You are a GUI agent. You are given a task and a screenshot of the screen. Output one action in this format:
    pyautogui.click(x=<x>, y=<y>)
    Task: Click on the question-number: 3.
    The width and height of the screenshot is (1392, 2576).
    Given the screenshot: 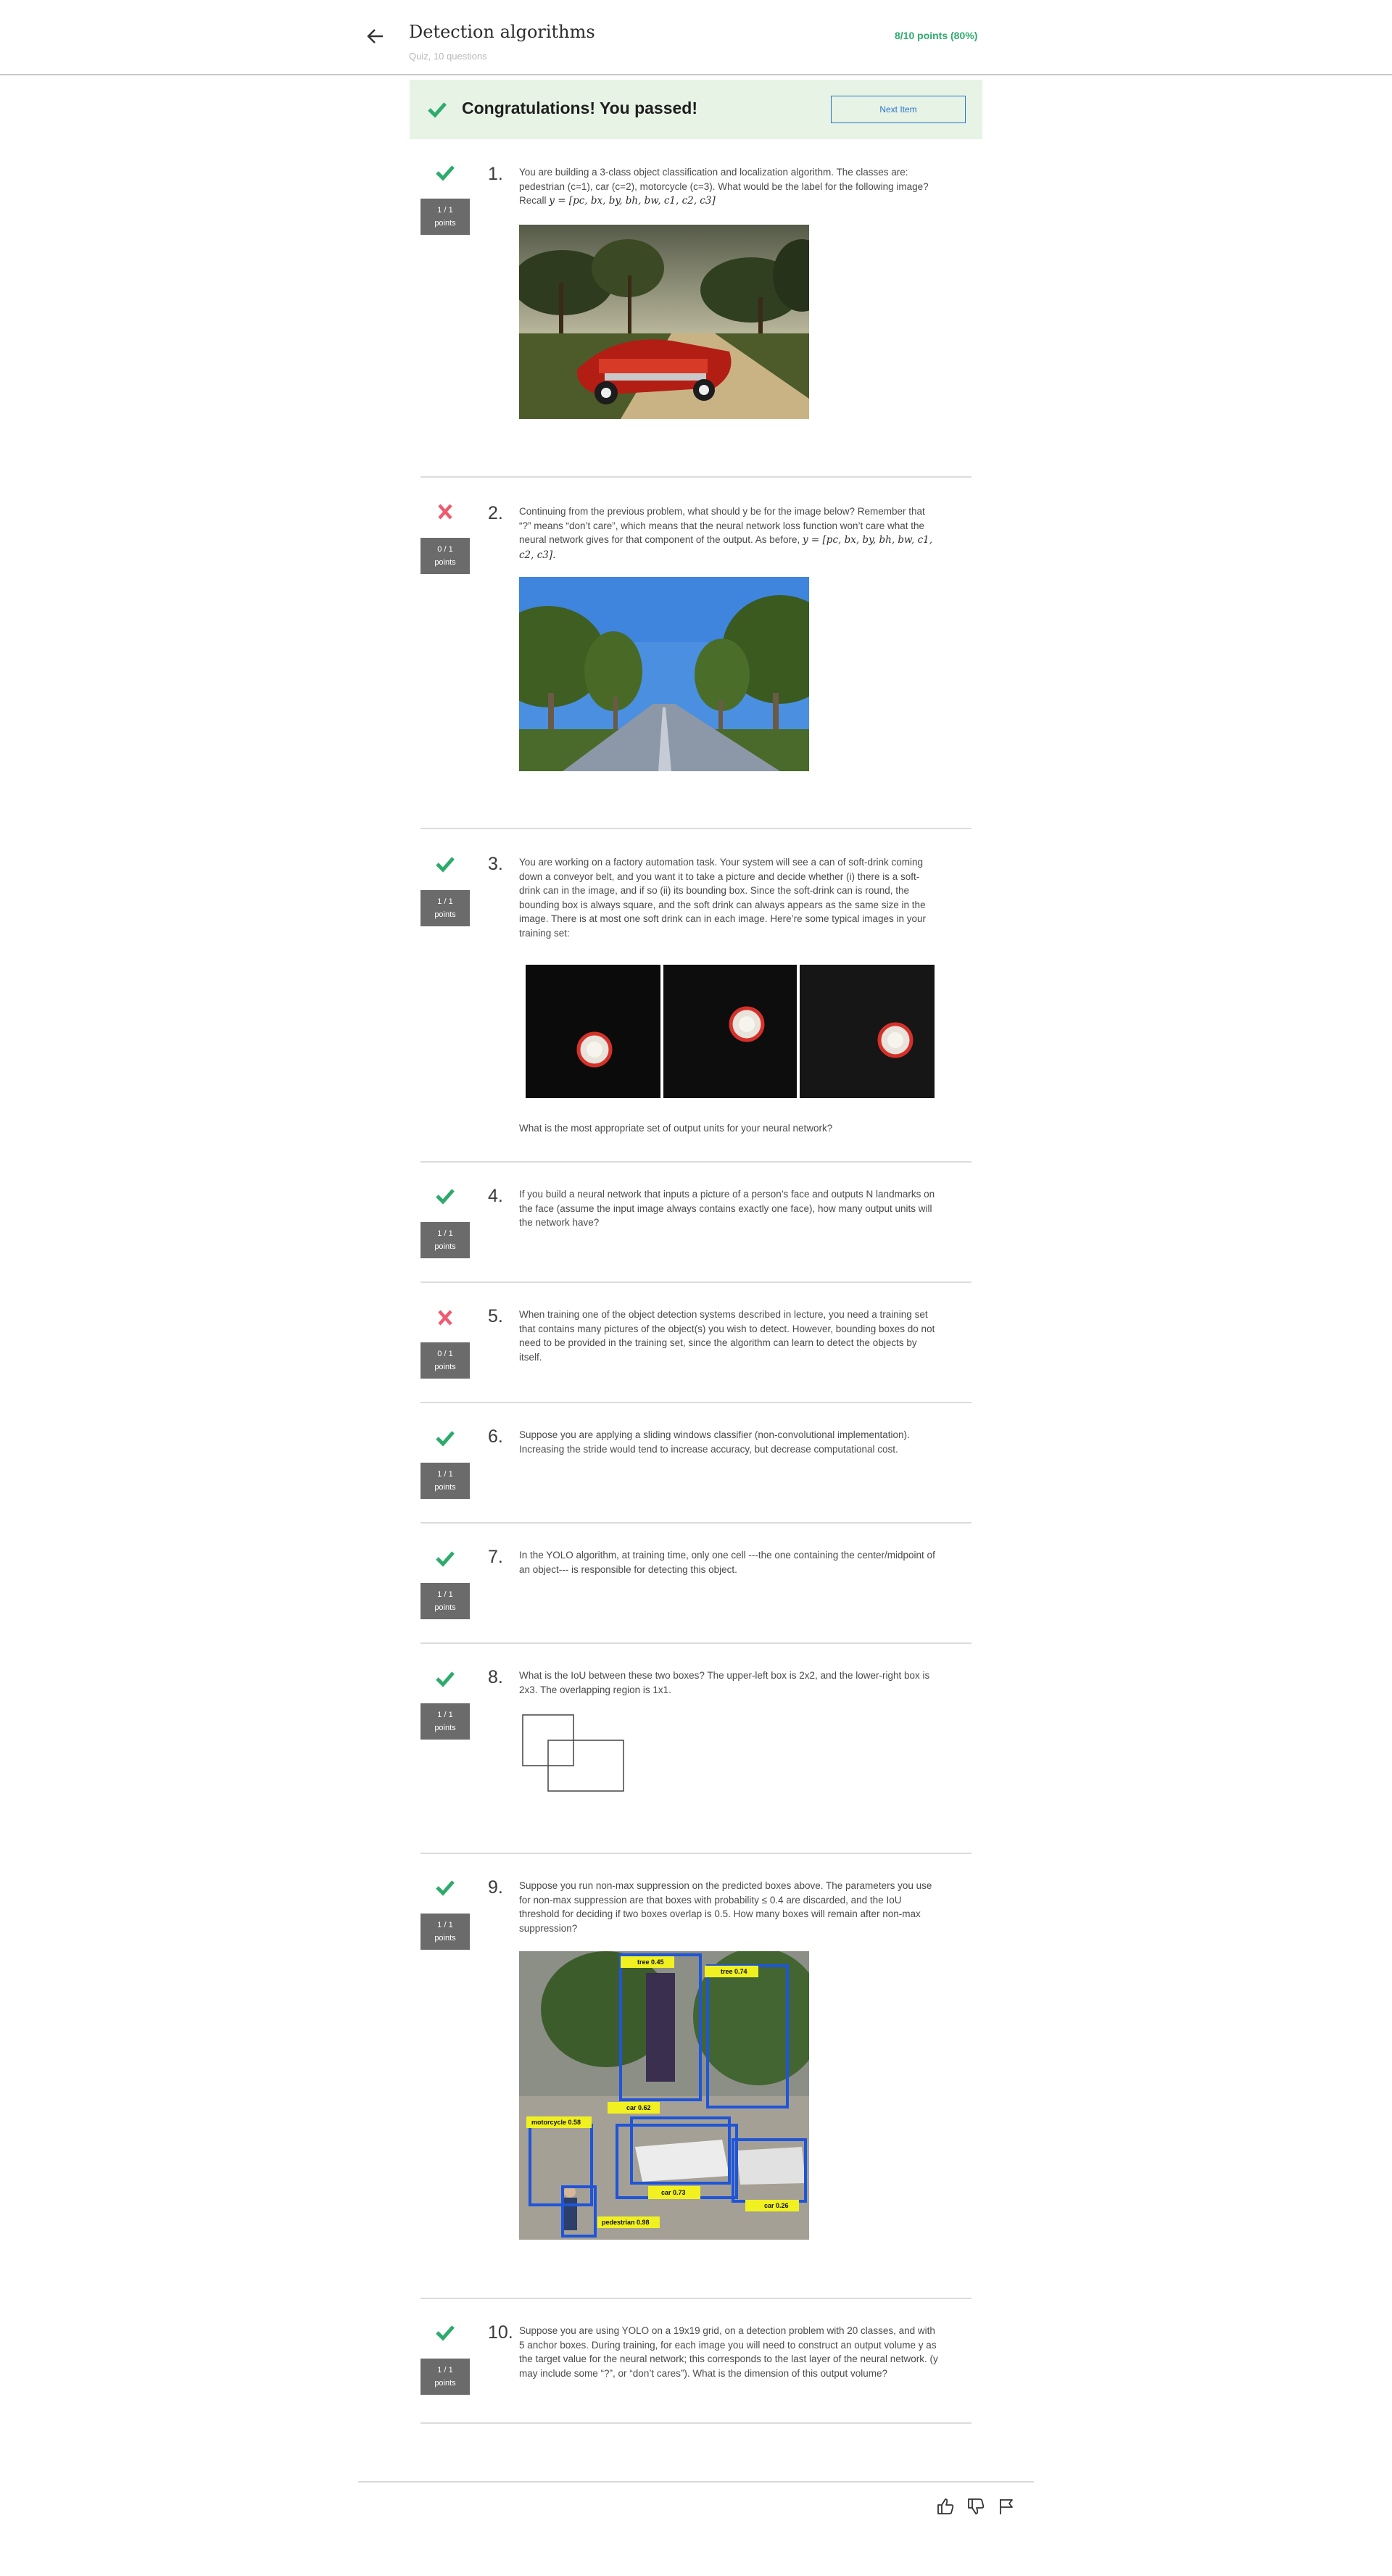 What is the action you would take?
    pyautogui.click(x=496, y=864)
    